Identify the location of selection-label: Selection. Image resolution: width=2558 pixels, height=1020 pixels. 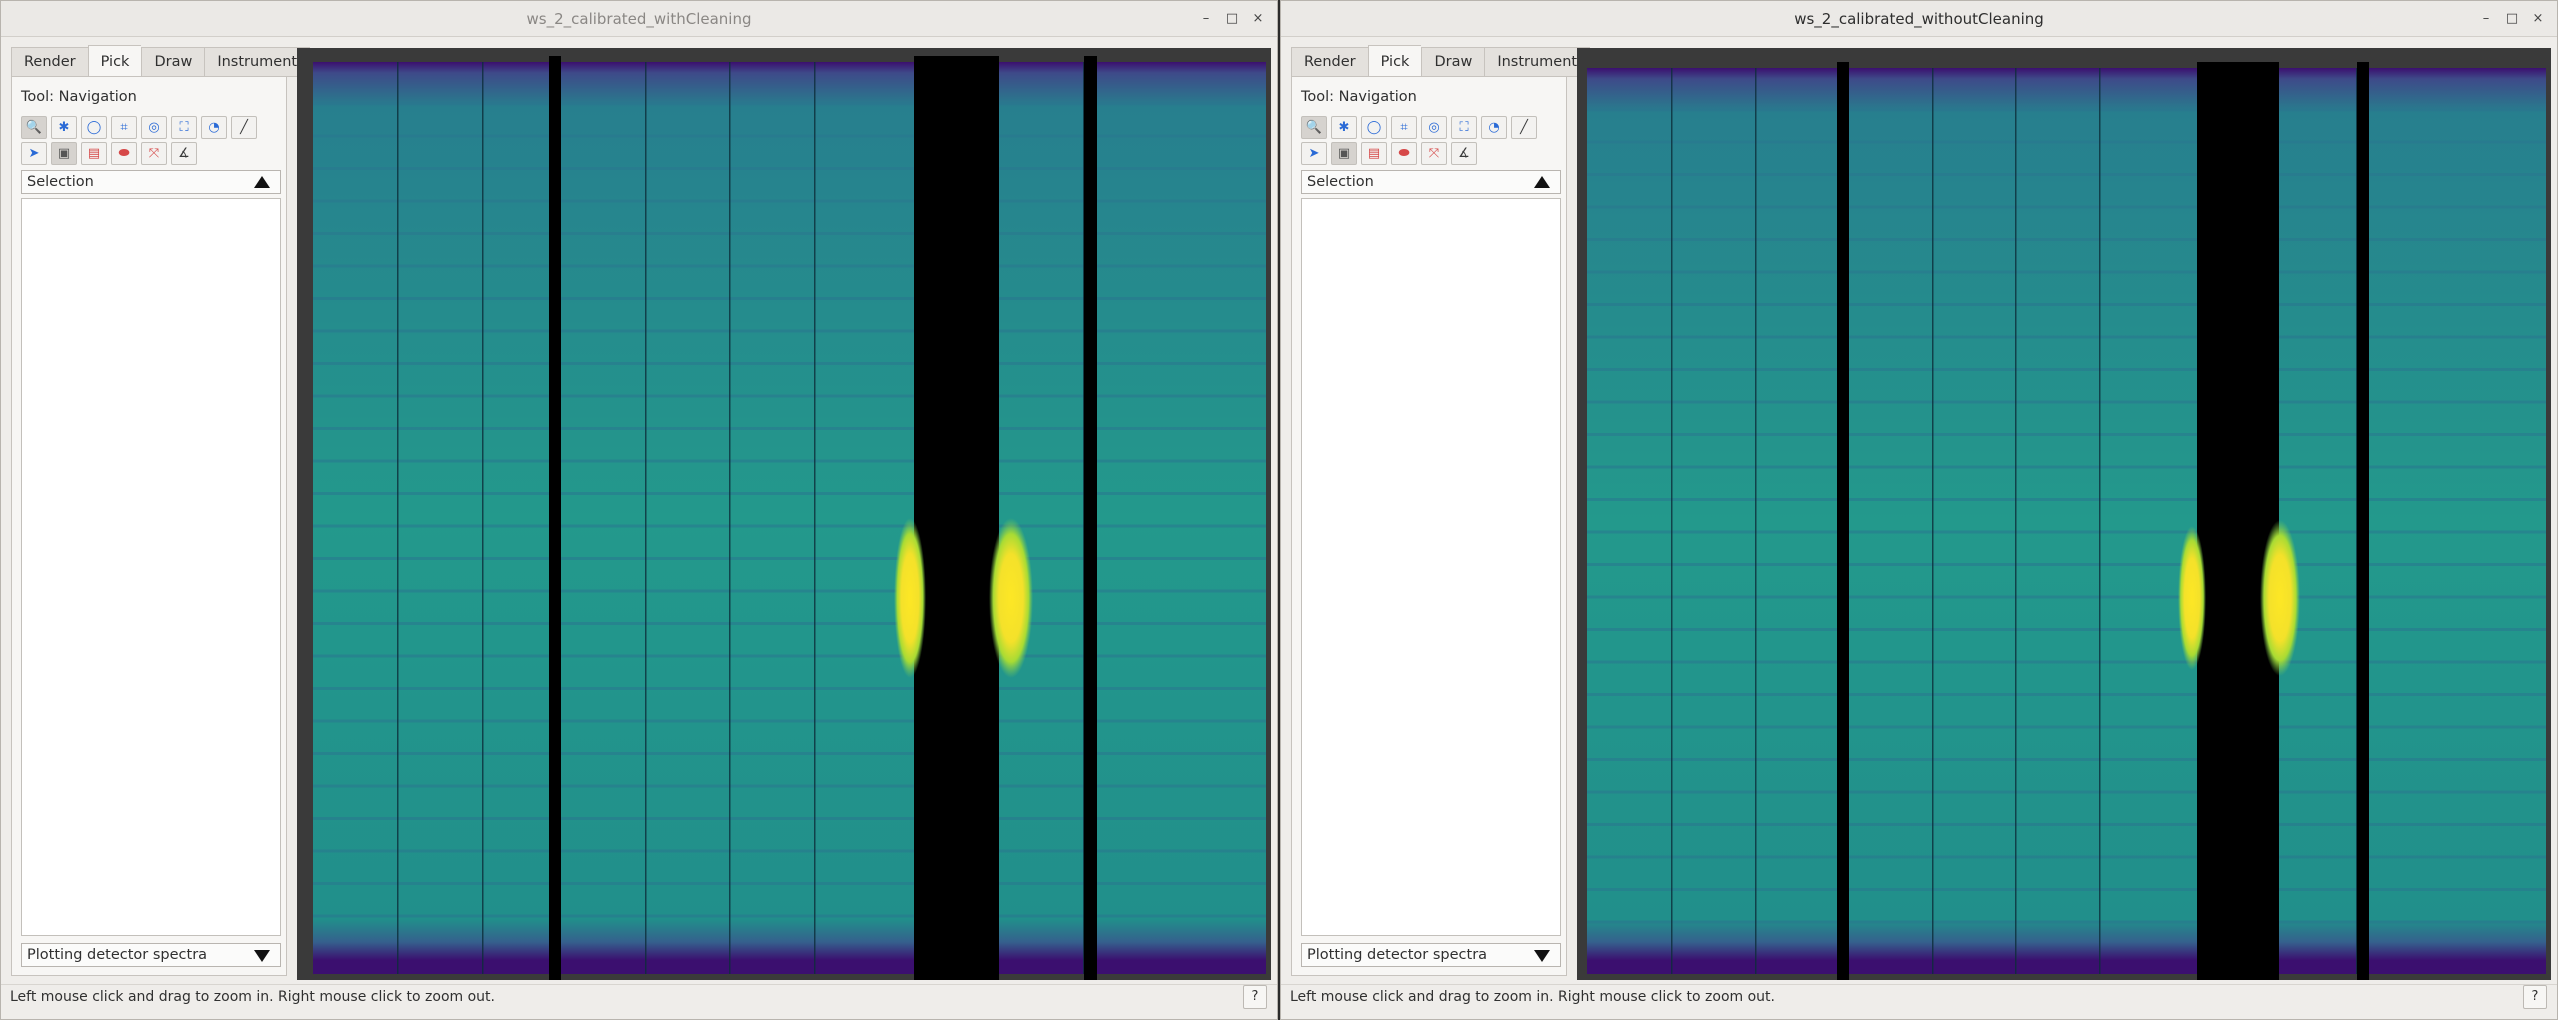
(1340, 182).